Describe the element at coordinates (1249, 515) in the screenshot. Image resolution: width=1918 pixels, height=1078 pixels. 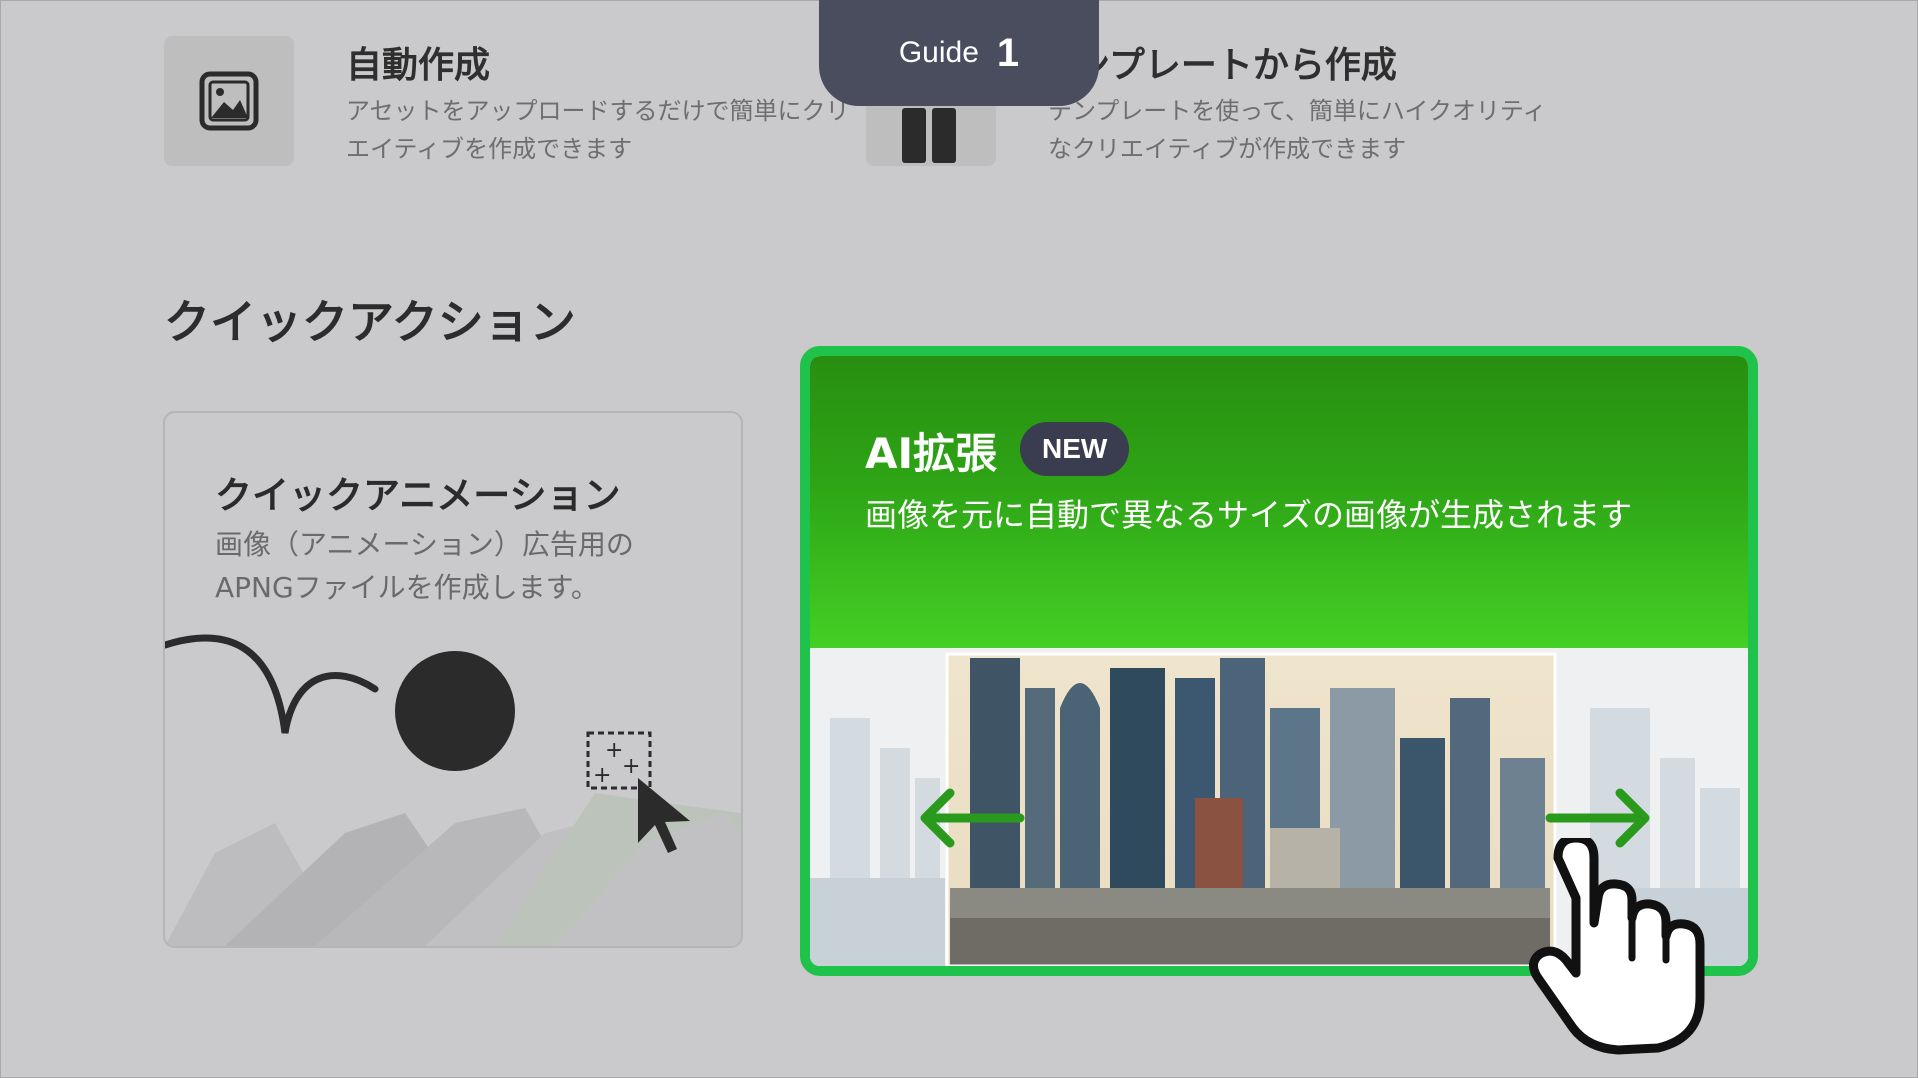
I see `ai-expand-description: 画像を元に自動で異なるサイズの画像が生成されます` at that location.